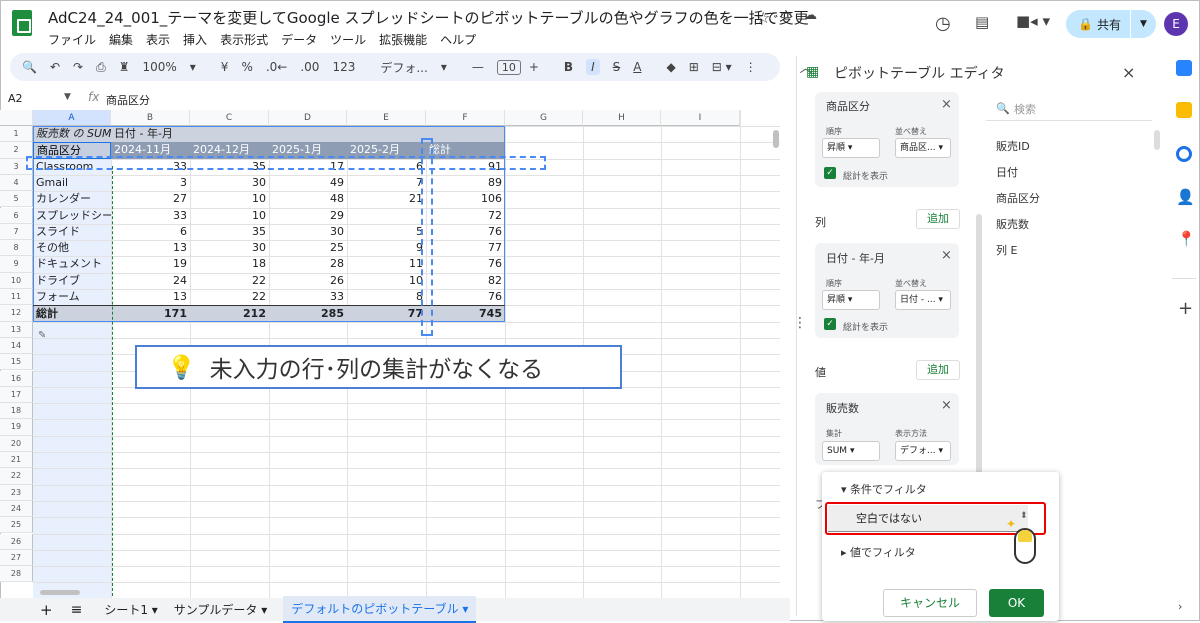  What do you see at coordinates (308, 264) in the screenshot?
I see `pivot-data-cell: 28` at bounding box center [308, 264].